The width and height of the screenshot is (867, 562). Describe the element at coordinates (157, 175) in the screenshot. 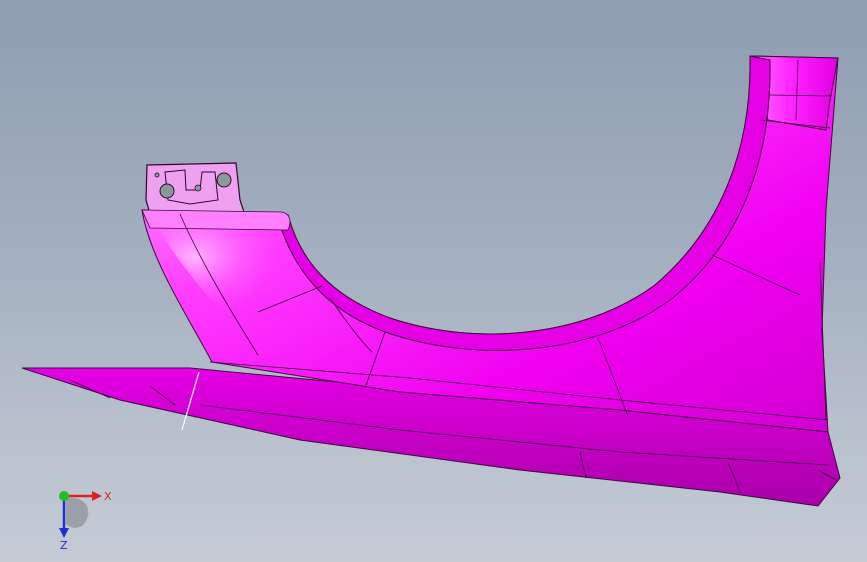

I see `bracket-hole-tiny` at that location.